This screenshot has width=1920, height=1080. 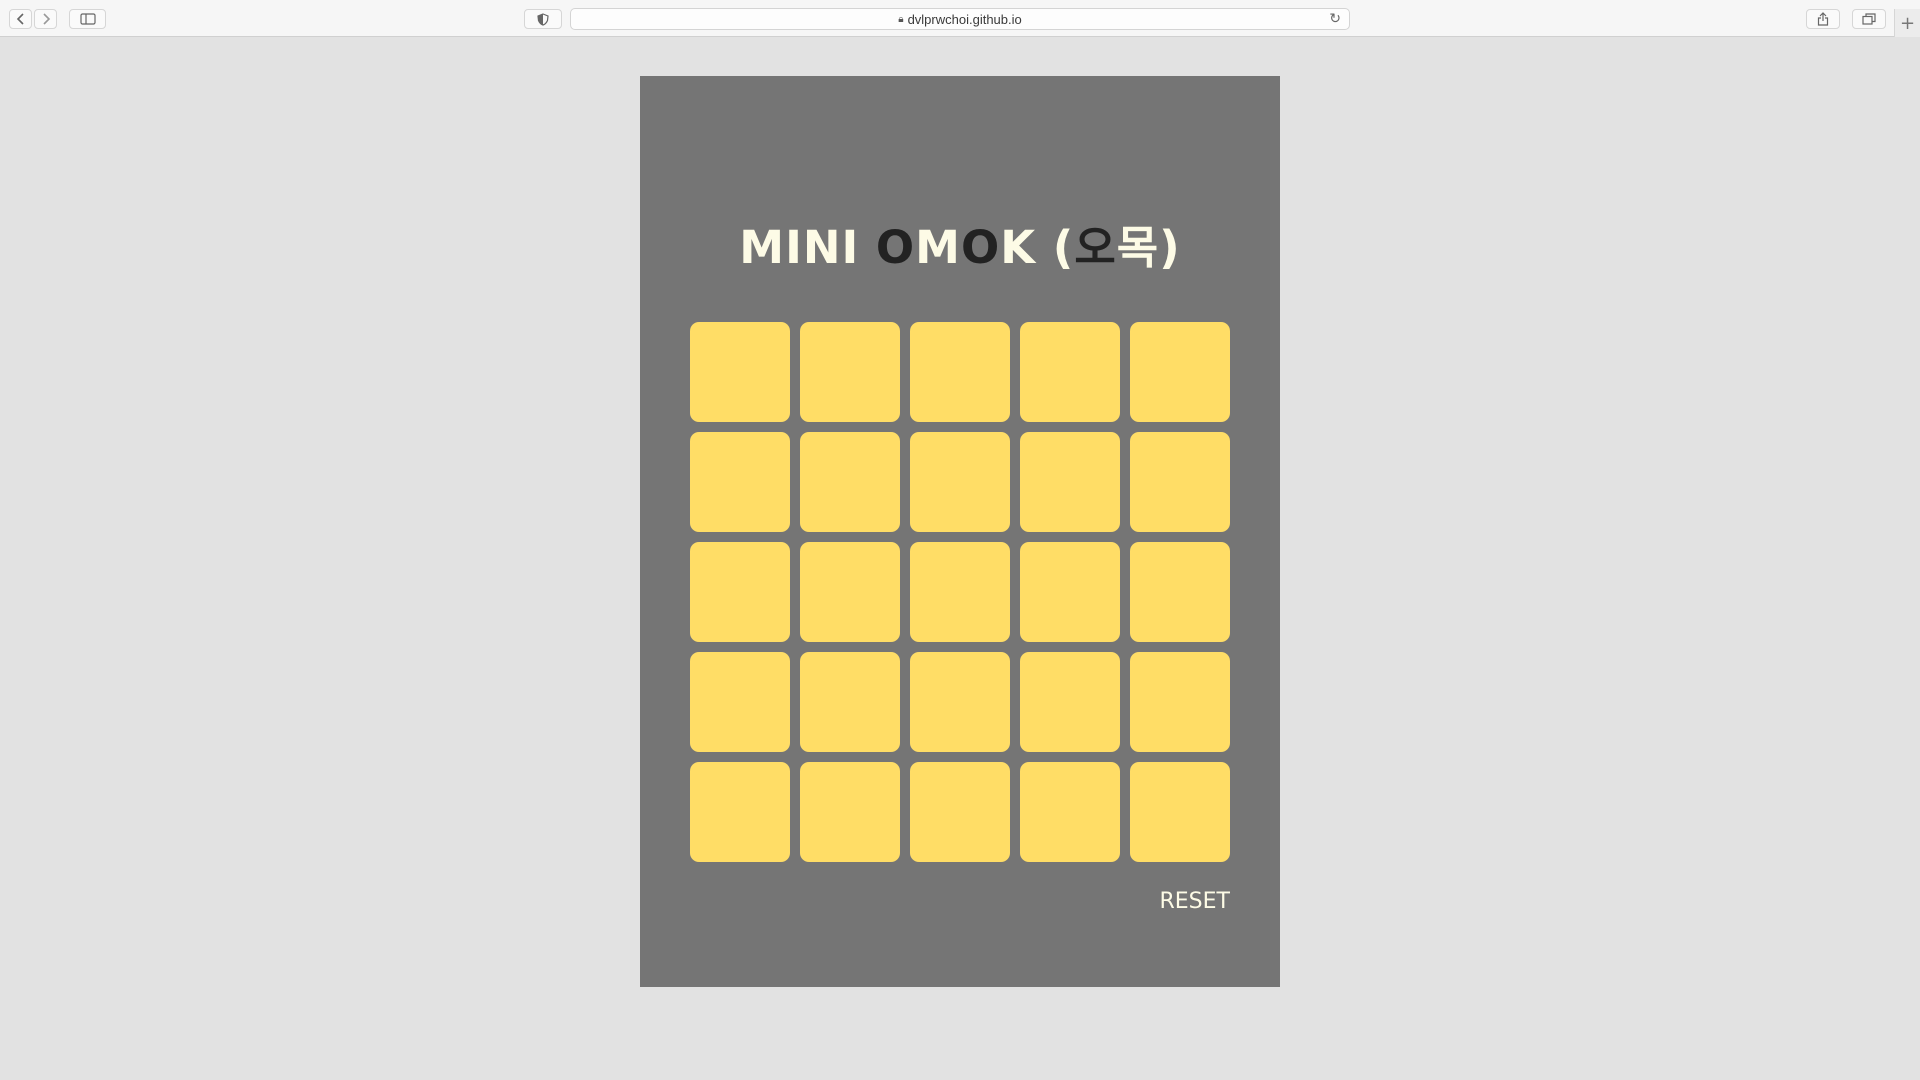 I want to click on privacy-report-button, so click(x=543, y=19).